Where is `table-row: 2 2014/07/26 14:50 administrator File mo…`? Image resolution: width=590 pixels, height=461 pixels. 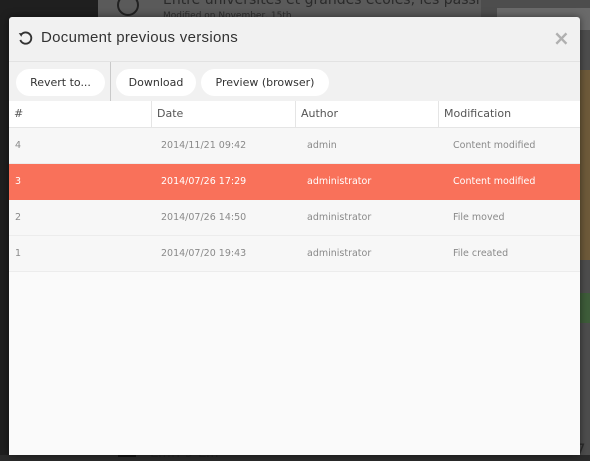
table-row: 2 2014/07/26 14:50 administrator File mo… is located at coordinates (294, 218).